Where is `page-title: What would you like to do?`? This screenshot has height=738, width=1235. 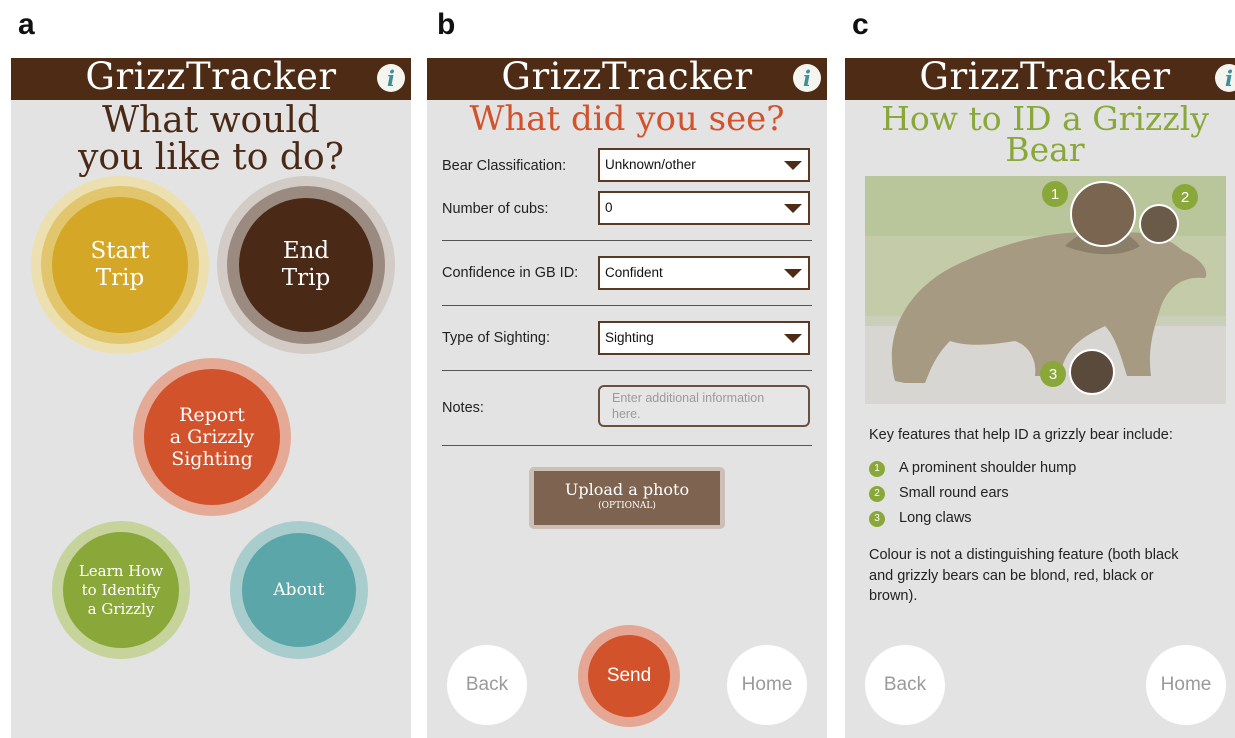 page-title: What would you like to do? is located at coordinates (211, 139).